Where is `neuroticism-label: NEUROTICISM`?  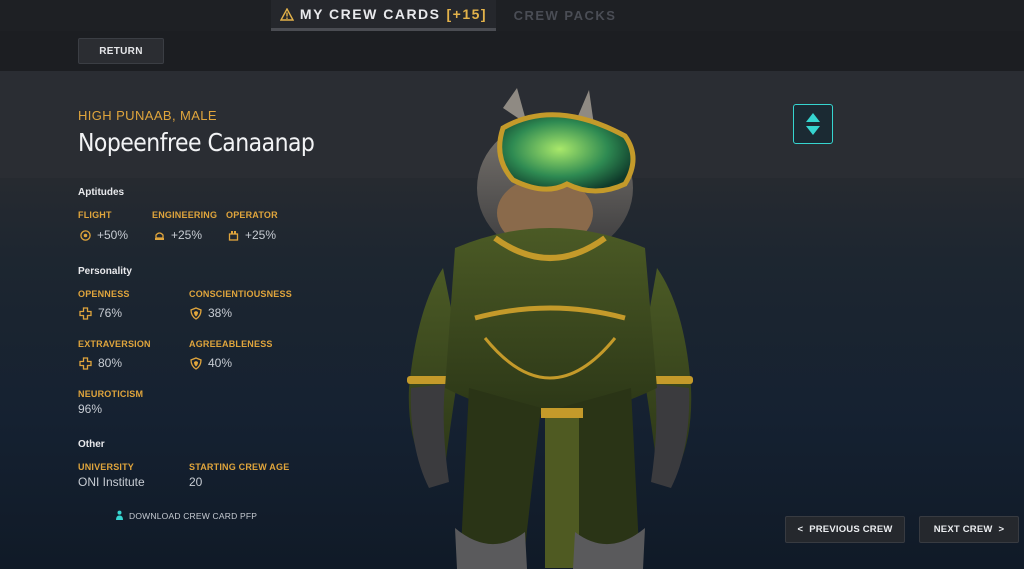
neuroticism-label: NEUROTICISM is located at coordinates (111, 394).